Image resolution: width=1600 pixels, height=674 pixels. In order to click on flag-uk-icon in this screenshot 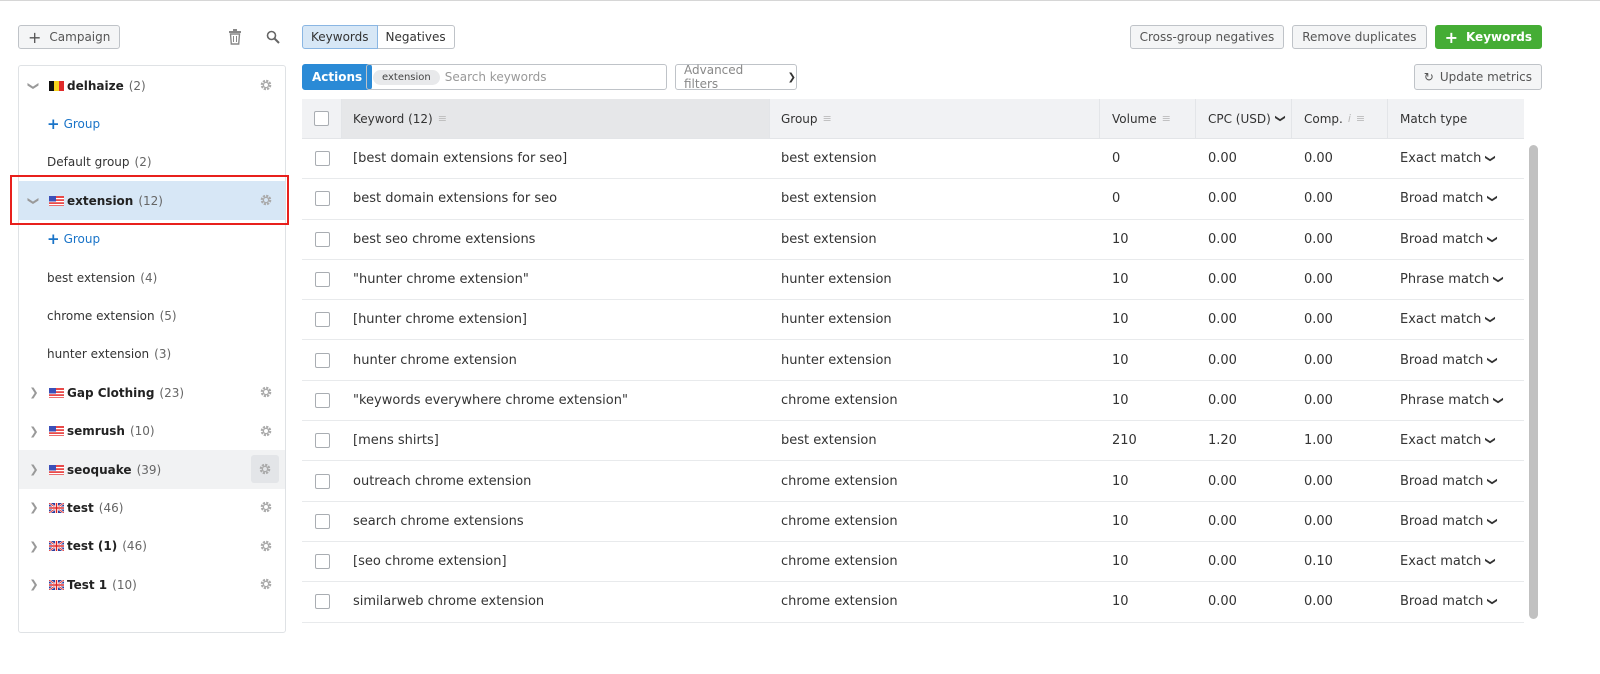, I will do `click(56, 507)`.